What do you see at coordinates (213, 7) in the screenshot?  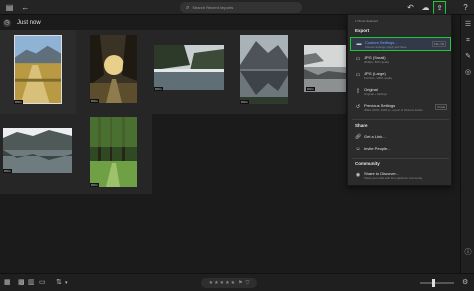 I see `search-placeholder: Search Recent Imports` at bounding box center [213, 7].